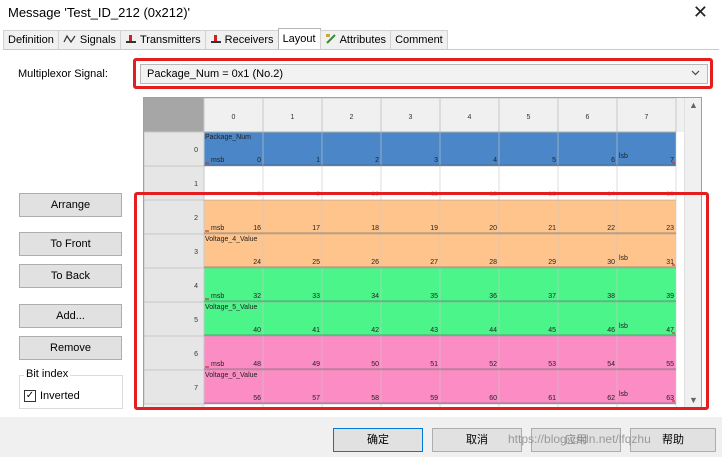 The height and width of the screenshot is (457, 722). What do you see at coordinates (670, 194) in the screenshot?
I see `bit-number: 15` at bounding box center [670, 194].